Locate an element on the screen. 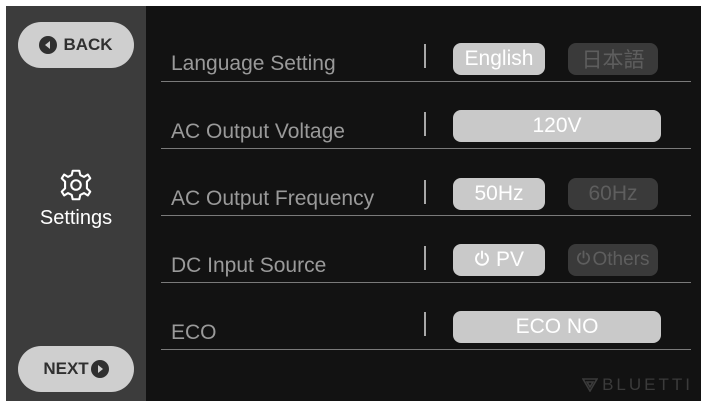  eco-label: ECO is located at coordinates (194, 332).